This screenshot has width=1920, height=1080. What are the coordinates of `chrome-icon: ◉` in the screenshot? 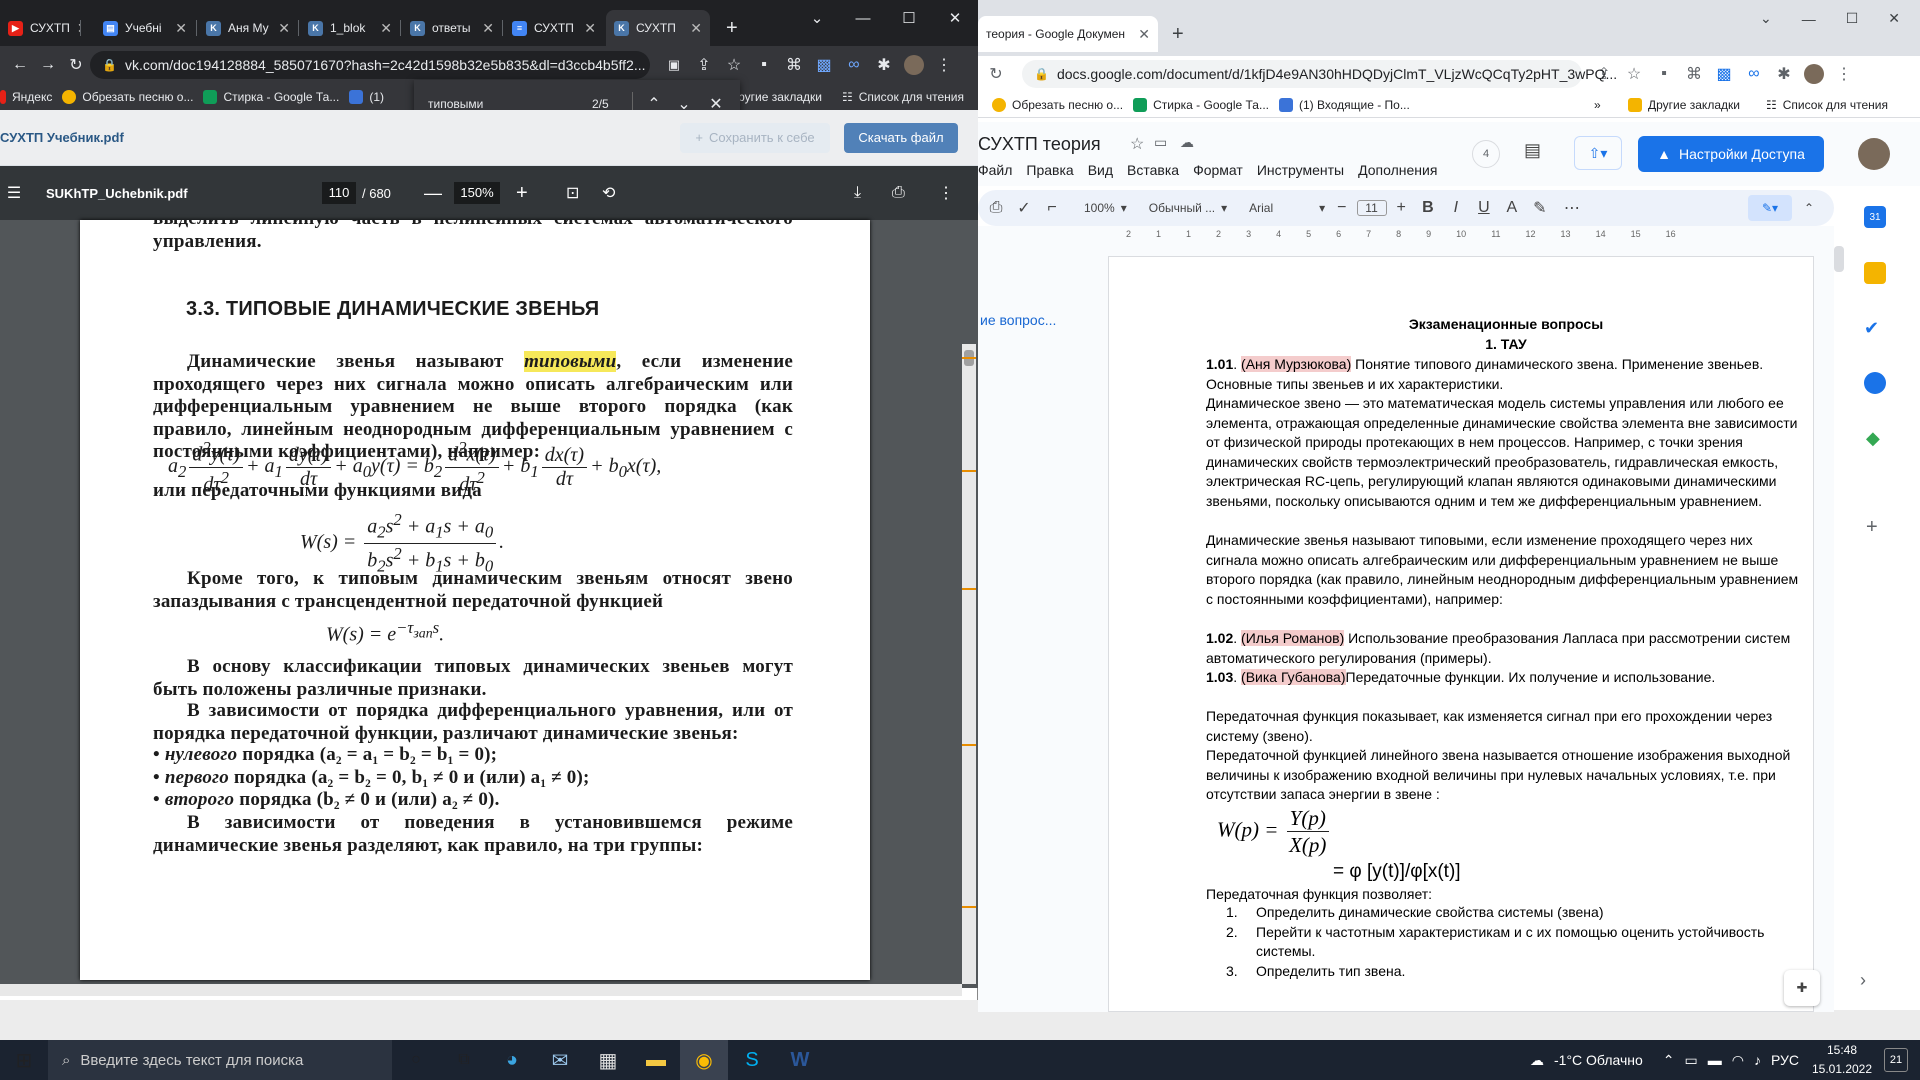 It's located at (704, 1060).